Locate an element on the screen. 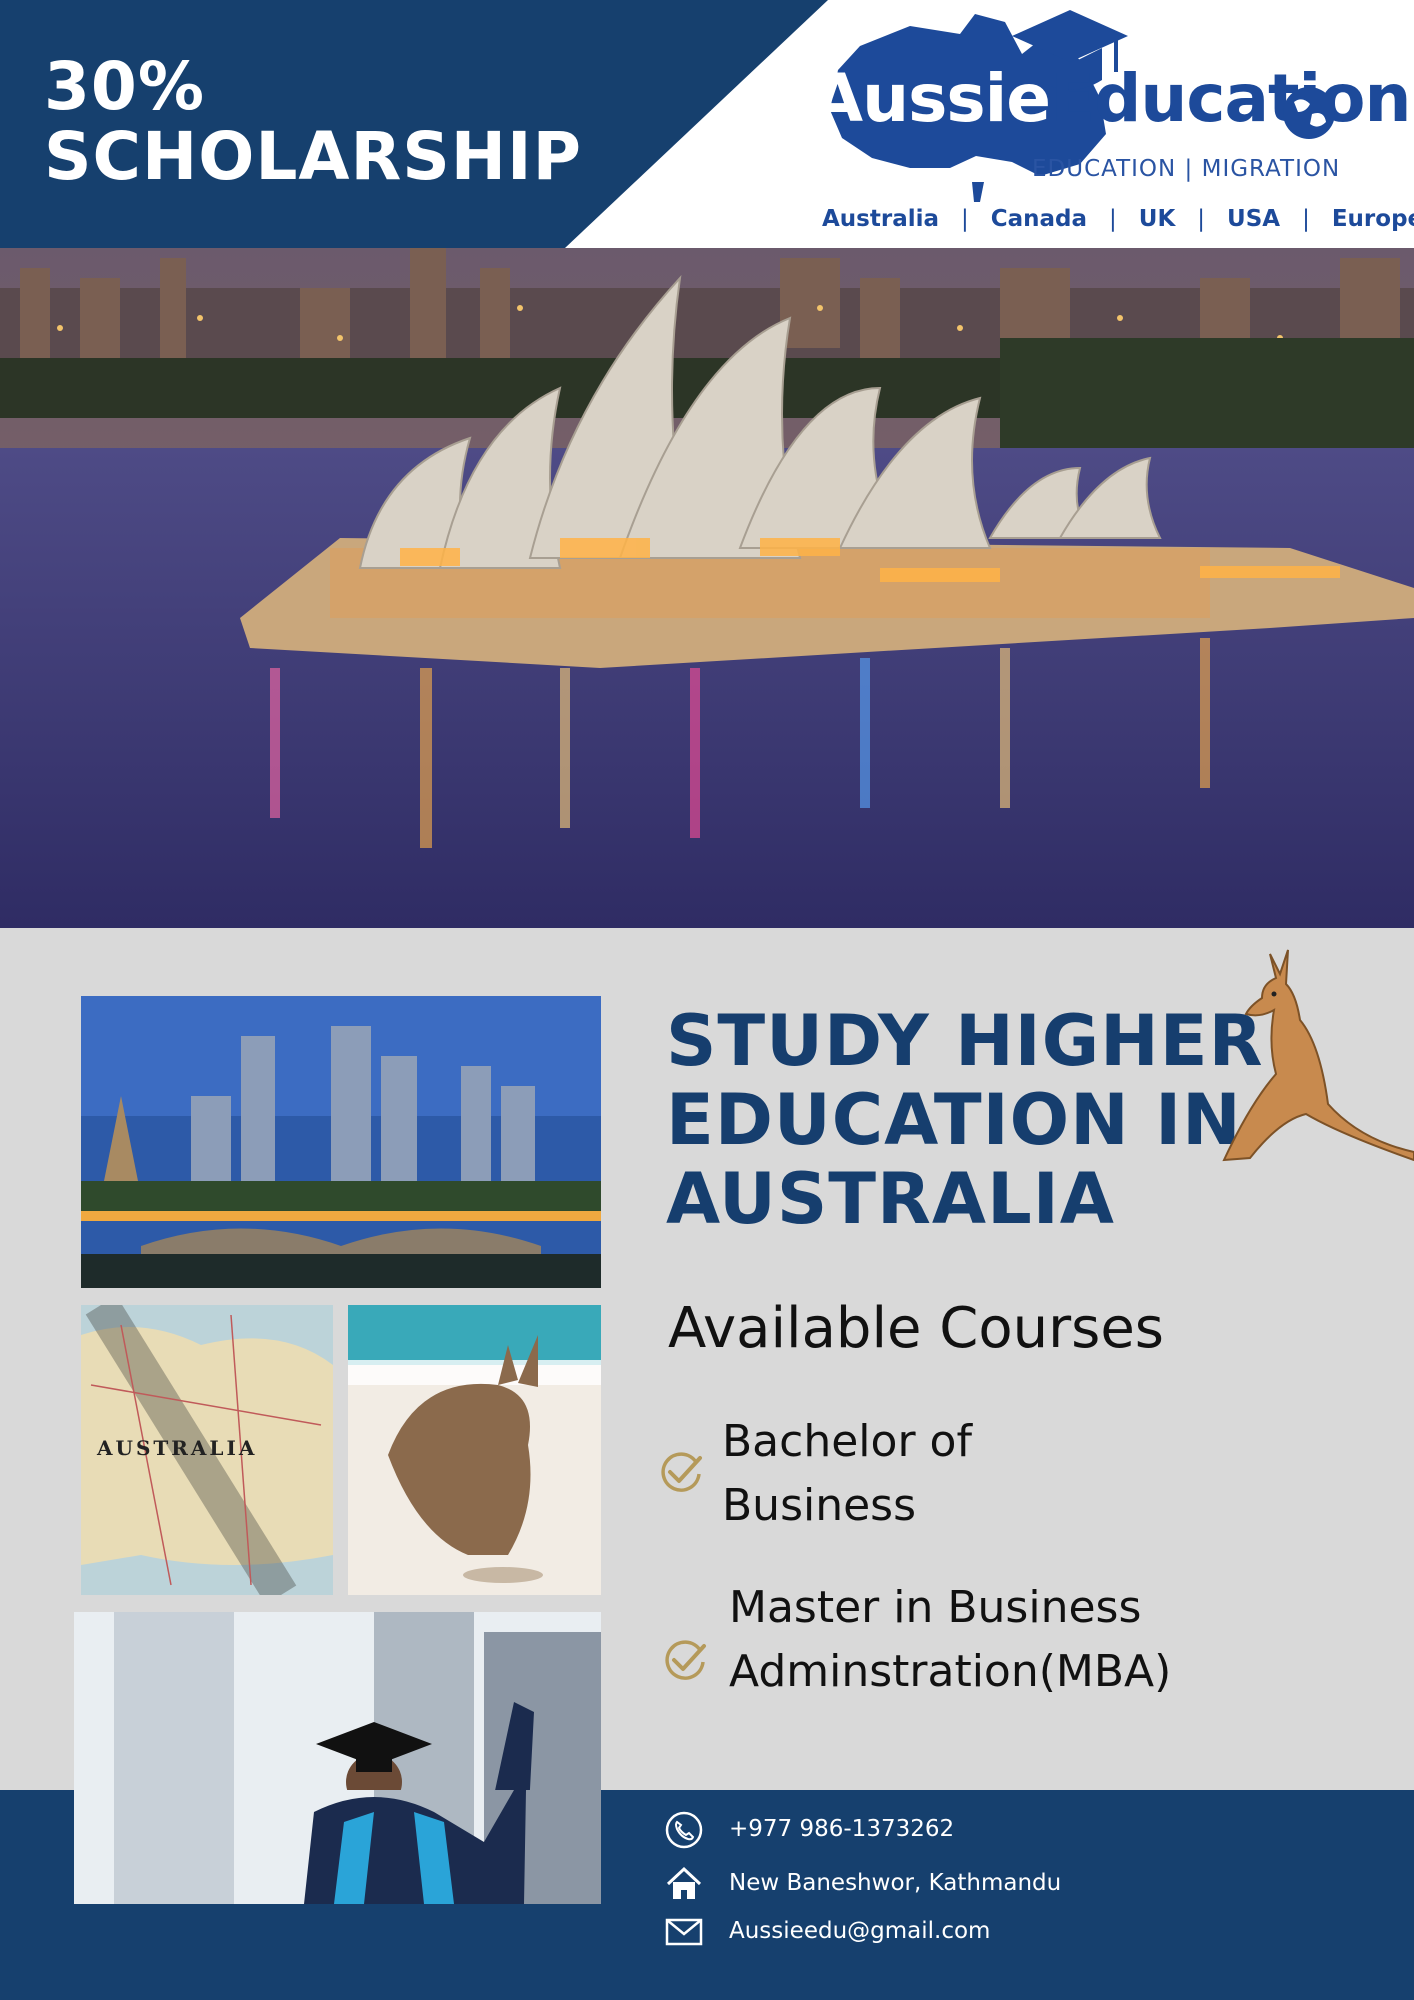 The image size is (1414, 2000). phone-icon is located at coordinates (684, 1830).